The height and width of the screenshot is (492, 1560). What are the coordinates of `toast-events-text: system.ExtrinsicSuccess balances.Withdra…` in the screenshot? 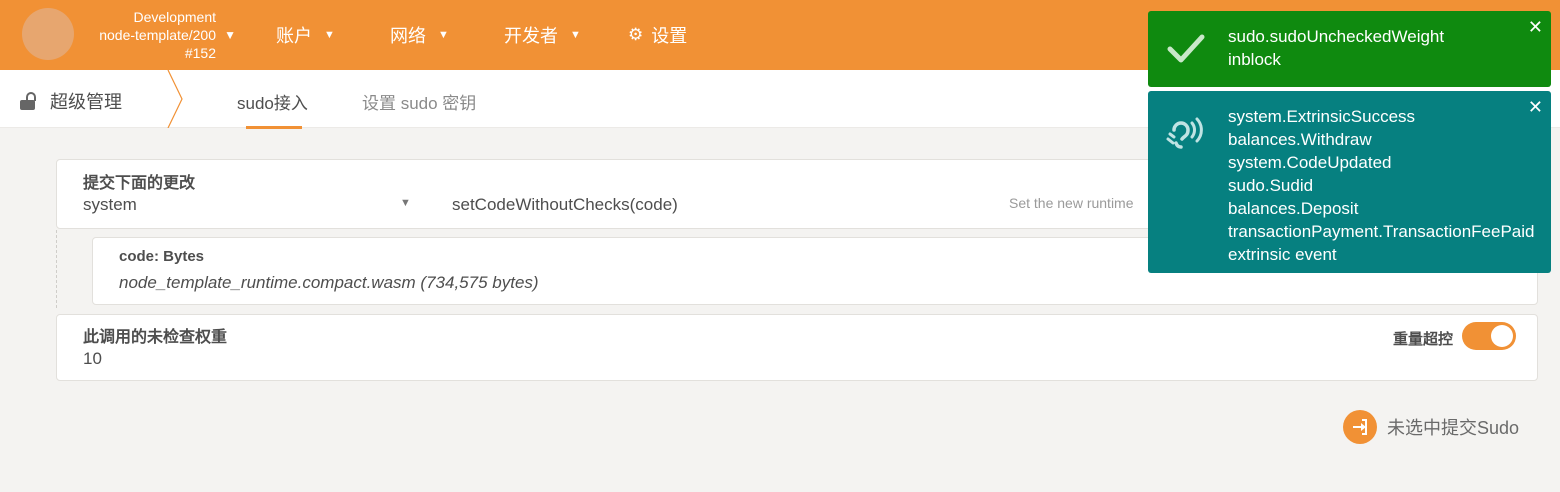 It's located at (1381, 185).